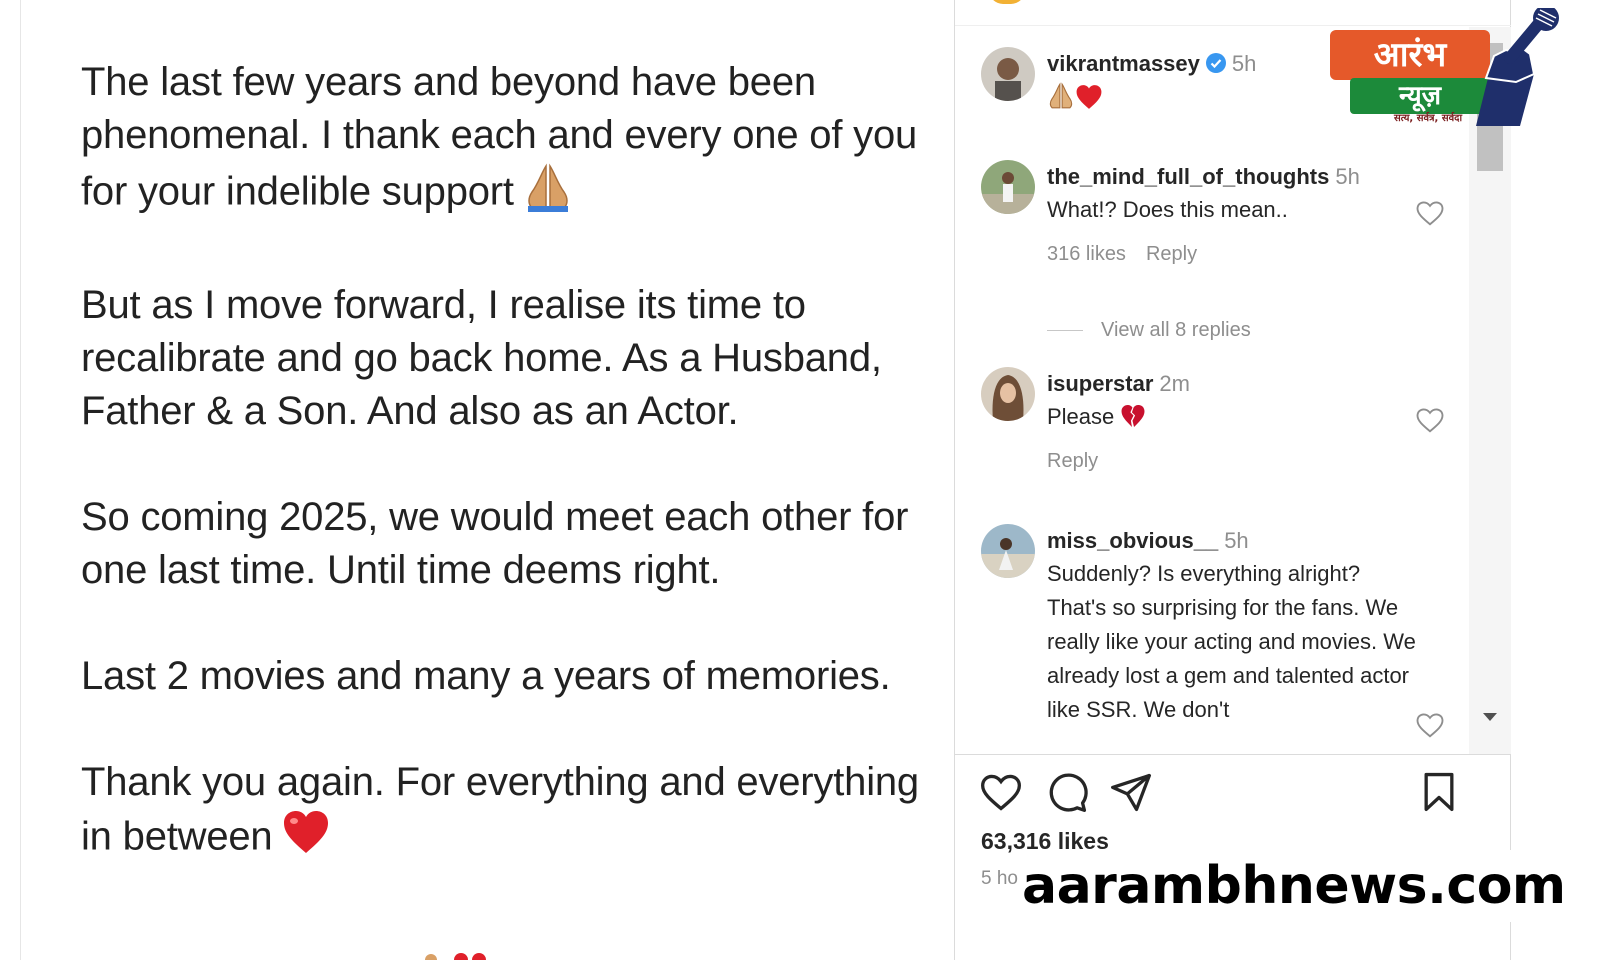  Describe the element at coordinates (1174, 383) in the screenshot. I see `comment-time: 2m` at that location.